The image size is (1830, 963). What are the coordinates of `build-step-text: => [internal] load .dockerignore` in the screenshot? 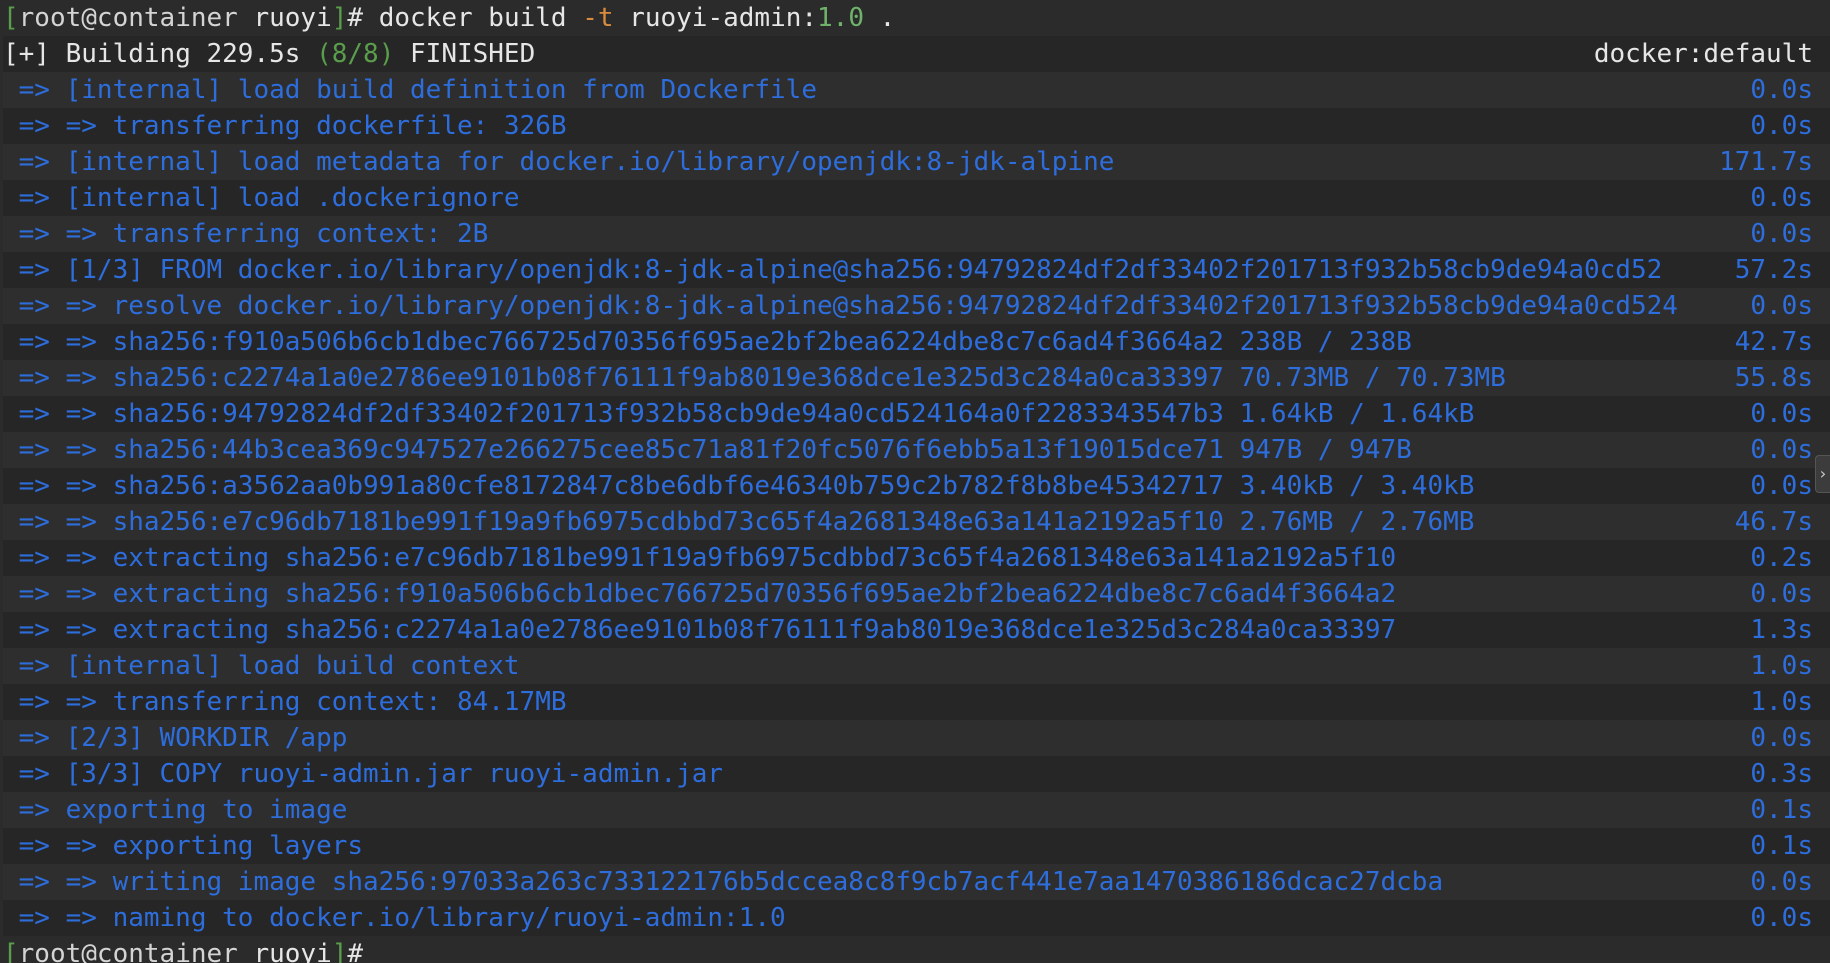 It's located at (261, 198).